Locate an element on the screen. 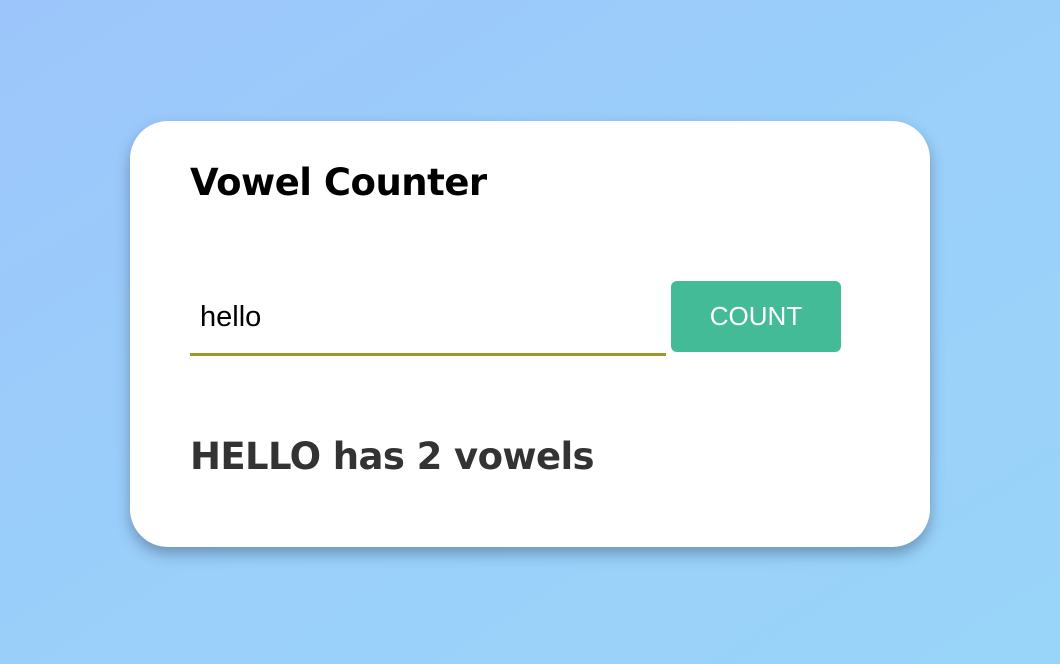 The width and height of the screenshot is (1060, 664). result-text: HELLO has 2 vowels is located at coordinates (392, 456).